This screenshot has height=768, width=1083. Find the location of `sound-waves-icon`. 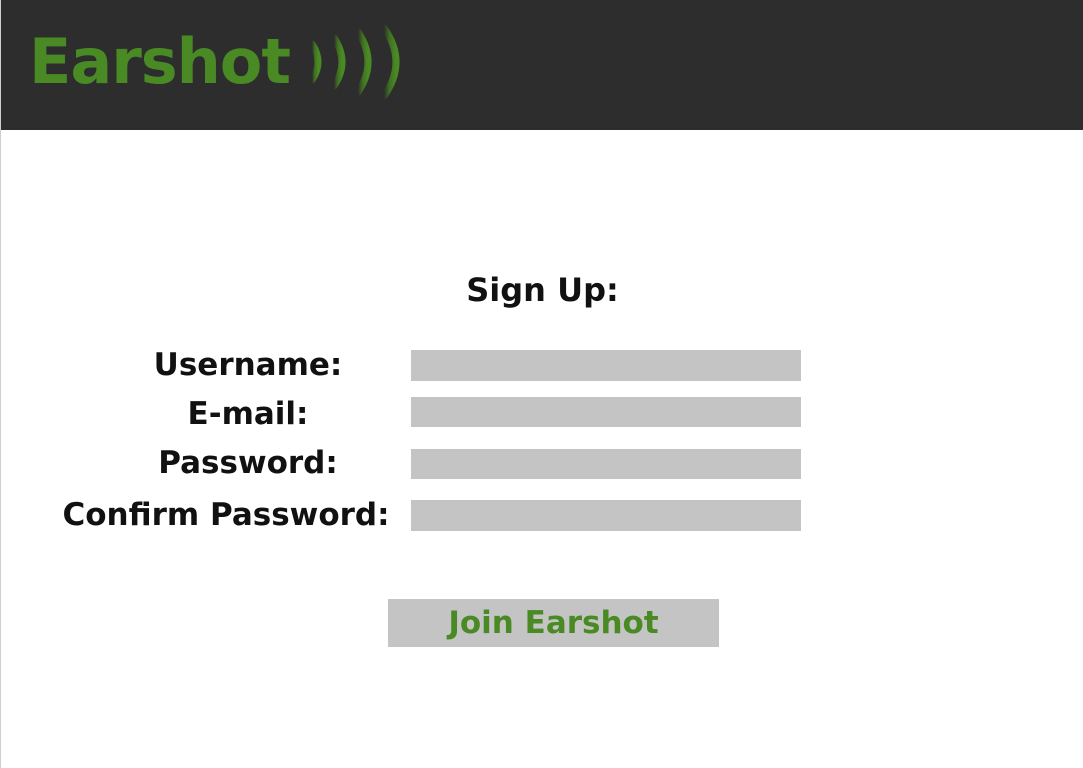

sound-waves-icon is located at coordinates (354, 62).